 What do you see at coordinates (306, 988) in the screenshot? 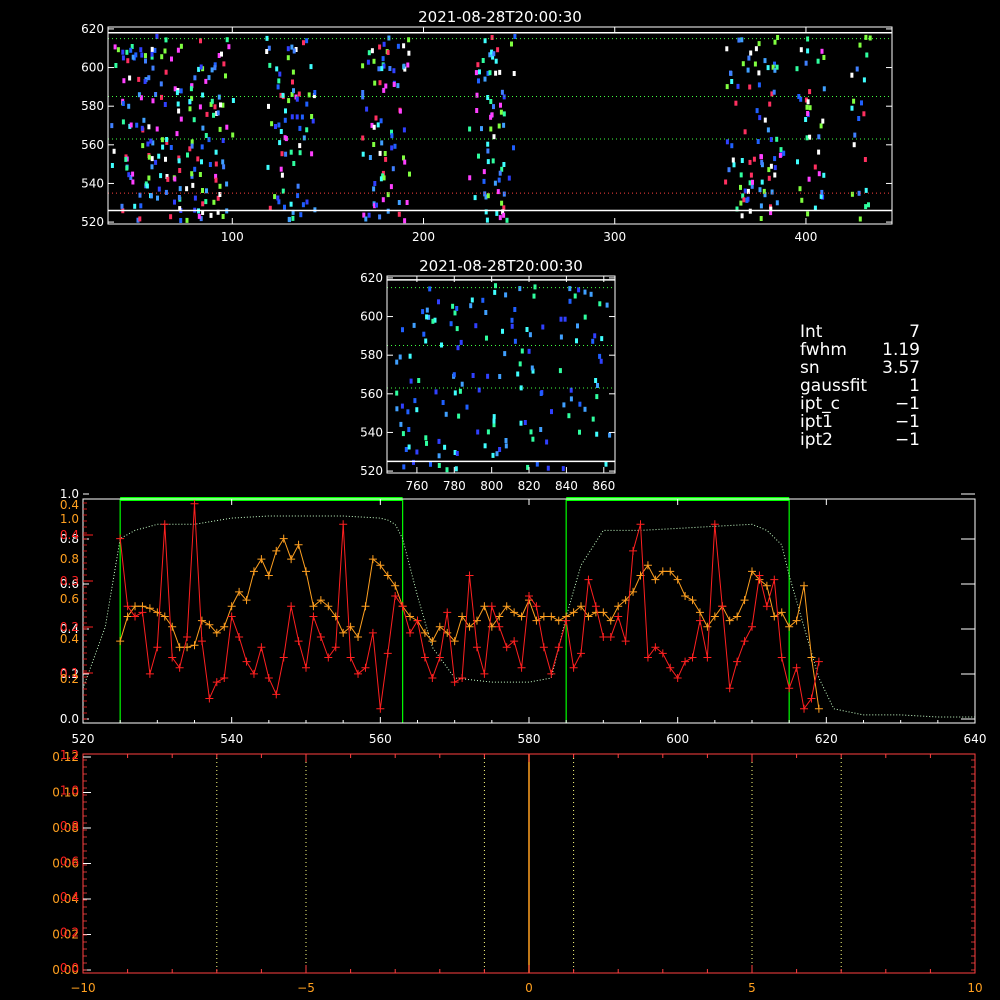
I see `x-tick-label: −5` at bounding box center [306, 988].